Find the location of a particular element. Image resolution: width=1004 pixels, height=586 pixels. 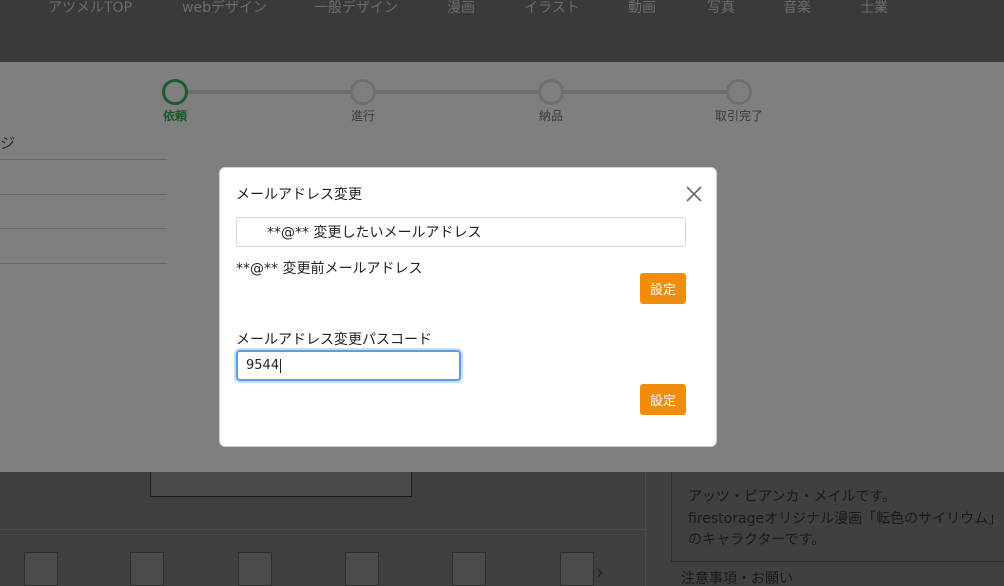

nav-item-general-design: 一般デザイン is located at coordinates (356, 8).